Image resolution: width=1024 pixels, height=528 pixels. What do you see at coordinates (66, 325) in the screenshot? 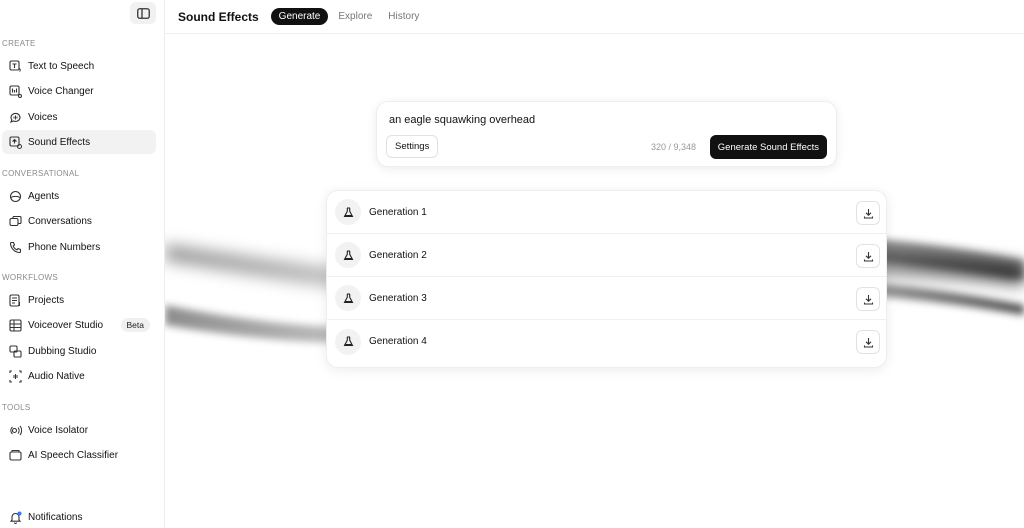
I see `sidebar-item-label: Voiceover Studio` at bounding box center [66, 325].